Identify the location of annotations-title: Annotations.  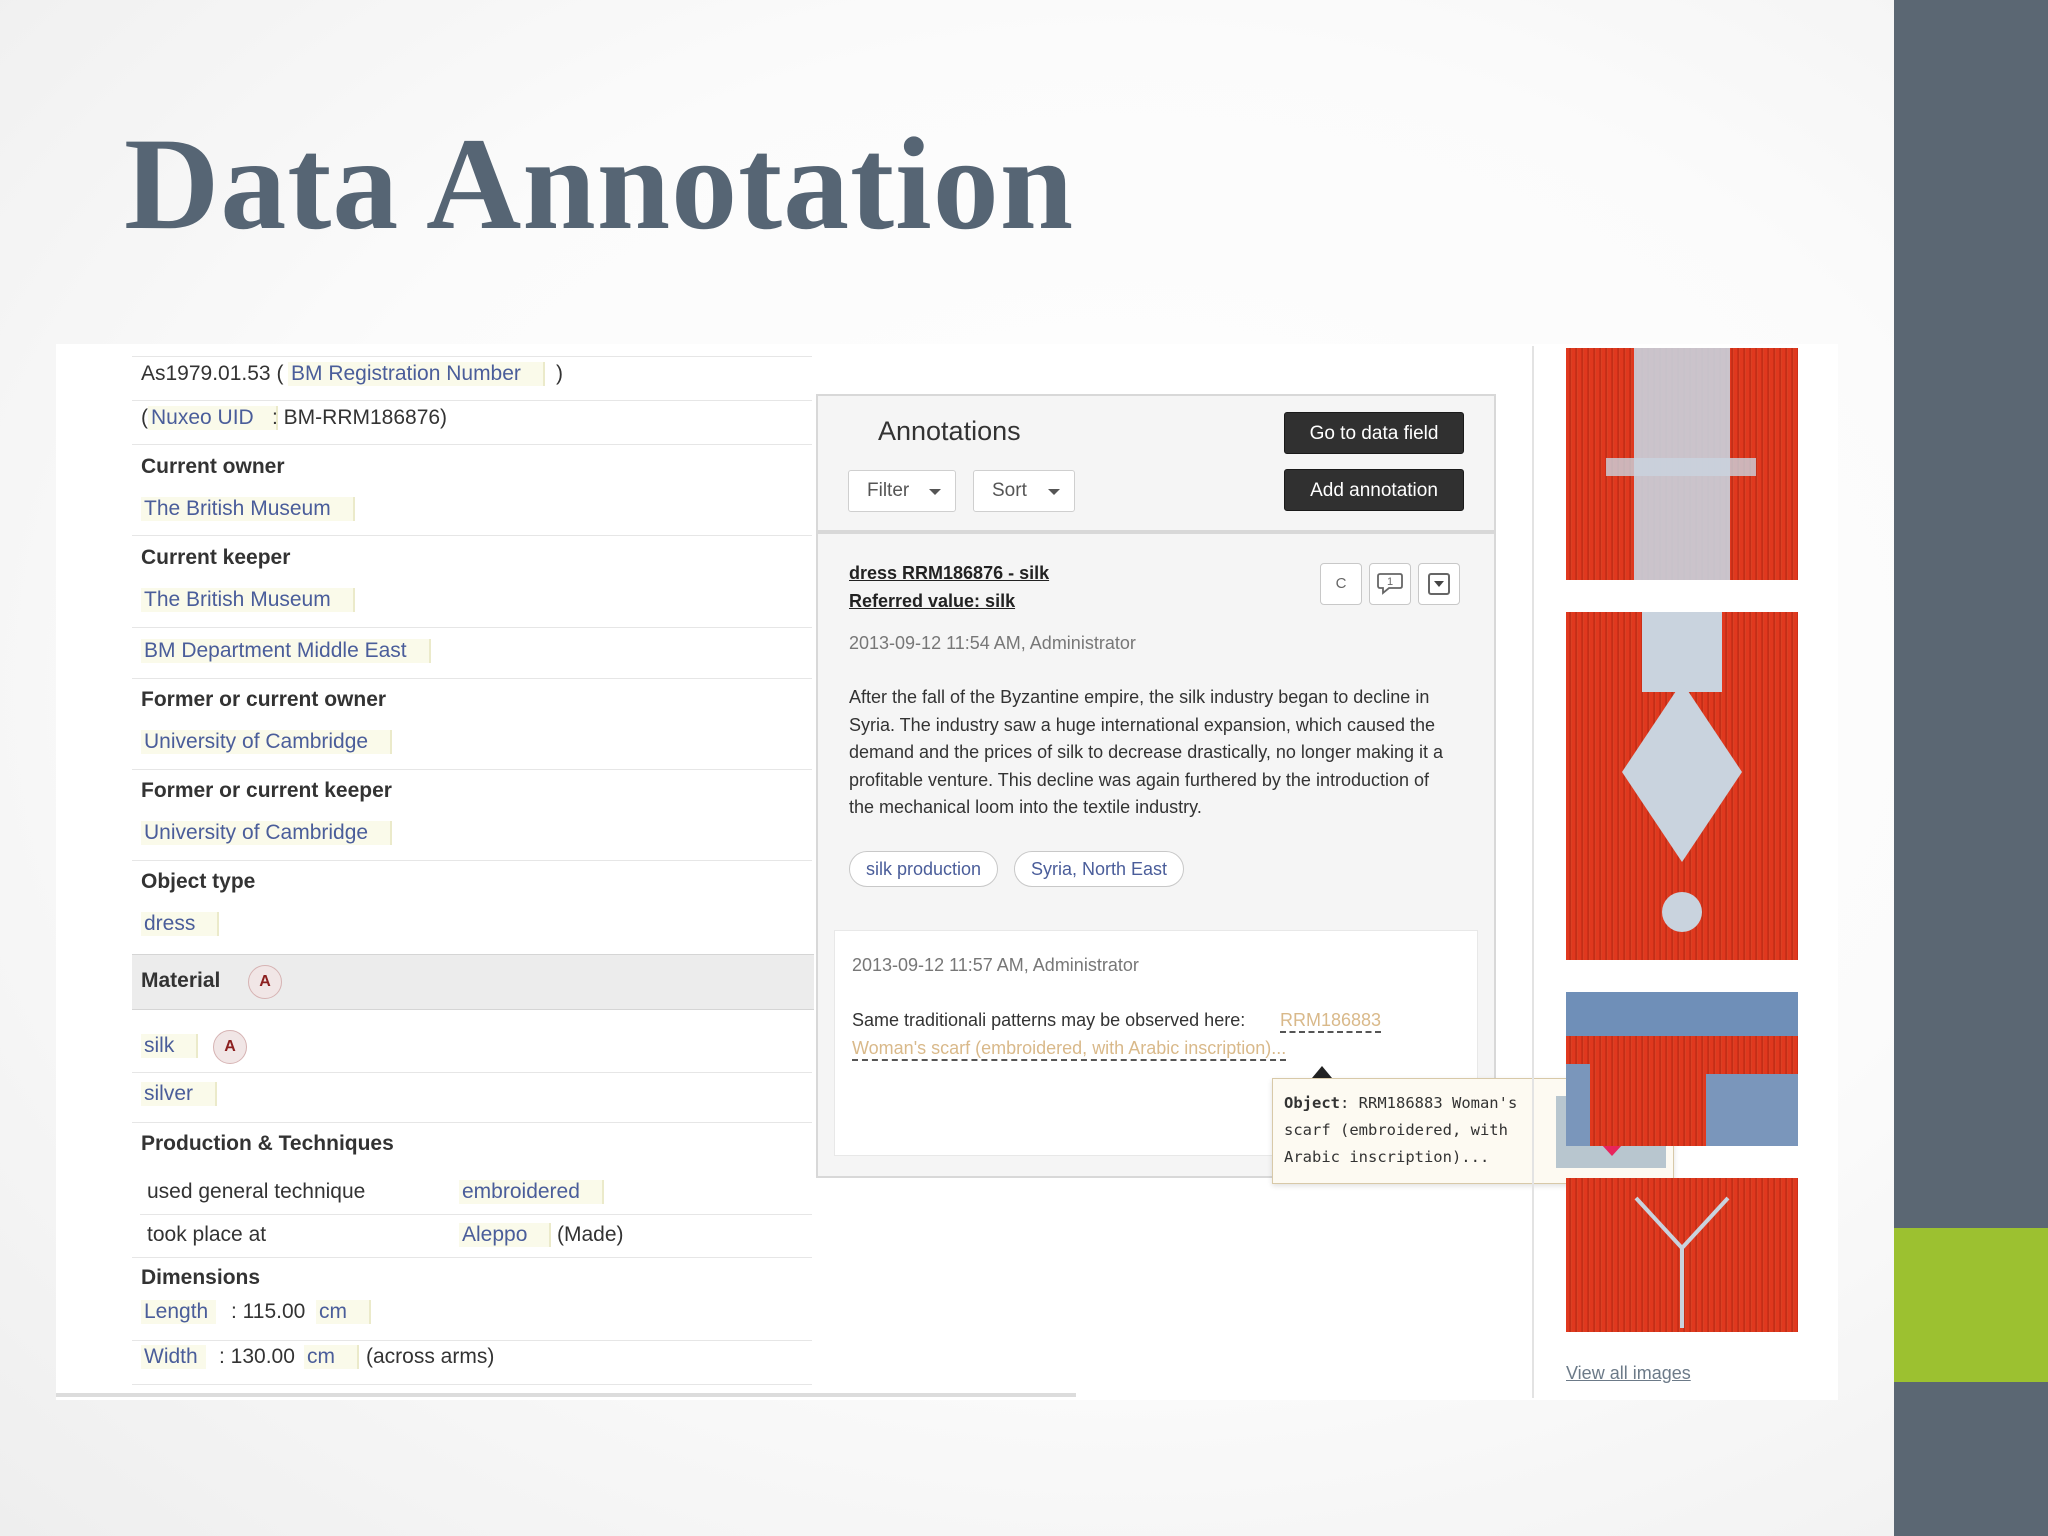
(949, 431).